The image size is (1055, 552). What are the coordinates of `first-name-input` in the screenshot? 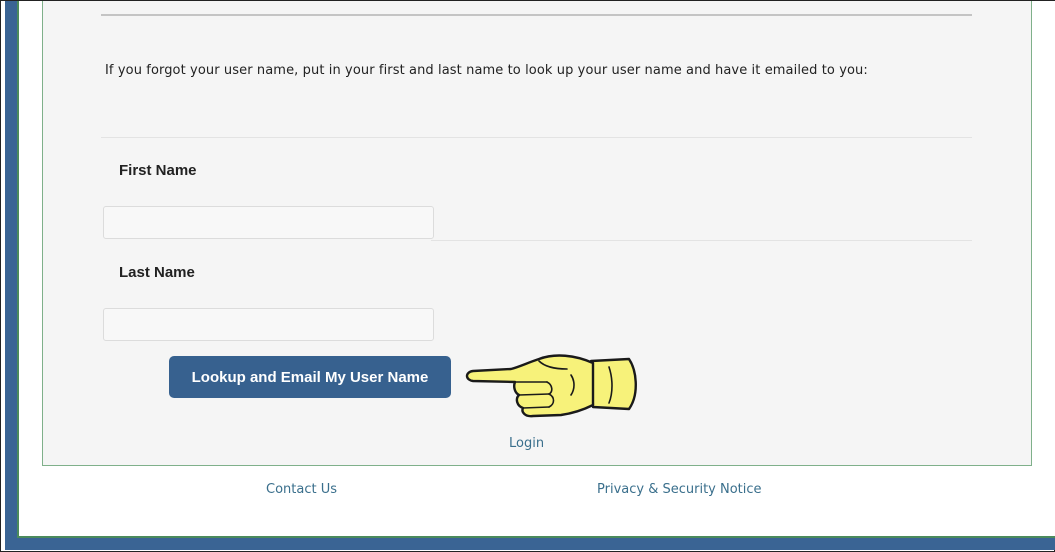 It's located at (268, 222).